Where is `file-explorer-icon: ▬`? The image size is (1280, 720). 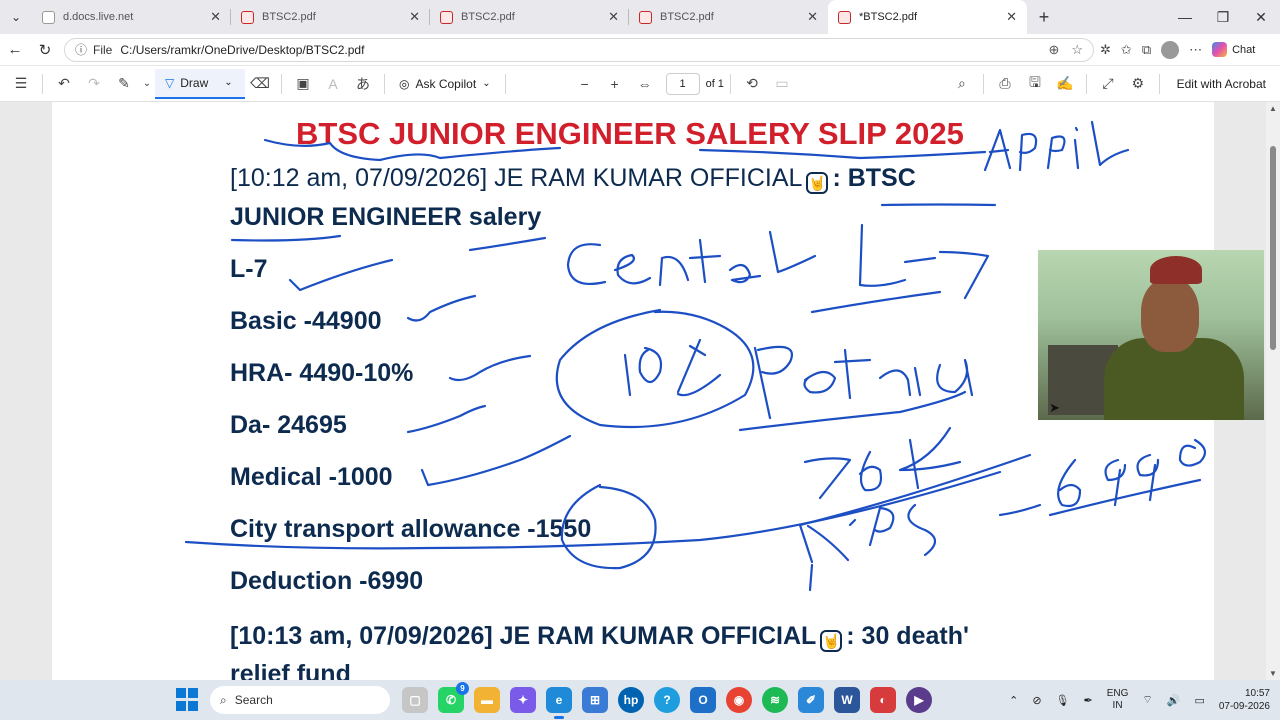
file-explorer-icon: ▬ is located at coordinates (487, 700).